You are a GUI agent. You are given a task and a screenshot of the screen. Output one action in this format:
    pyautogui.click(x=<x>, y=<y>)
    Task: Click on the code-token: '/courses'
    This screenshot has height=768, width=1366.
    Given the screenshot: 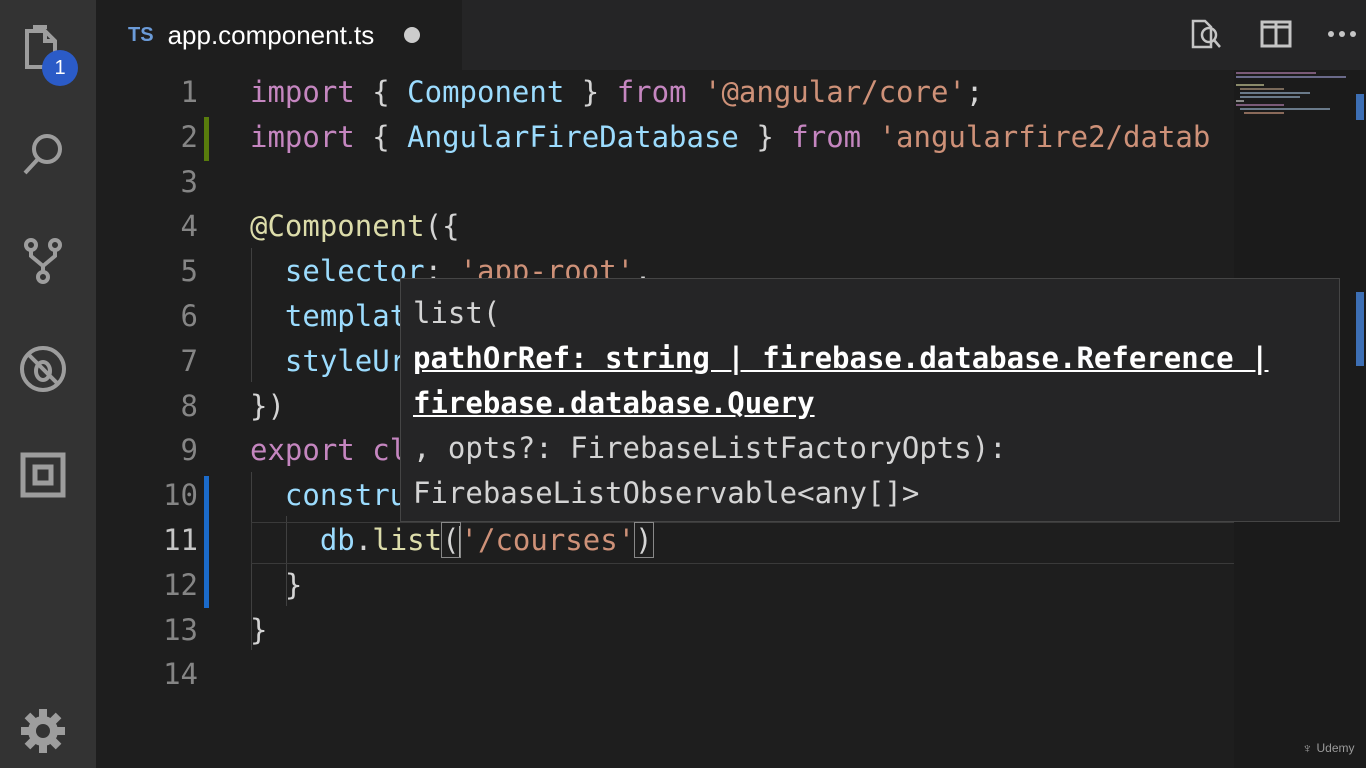 What is the action you would take?
    pyautogui.click(x=548, y=540)
    